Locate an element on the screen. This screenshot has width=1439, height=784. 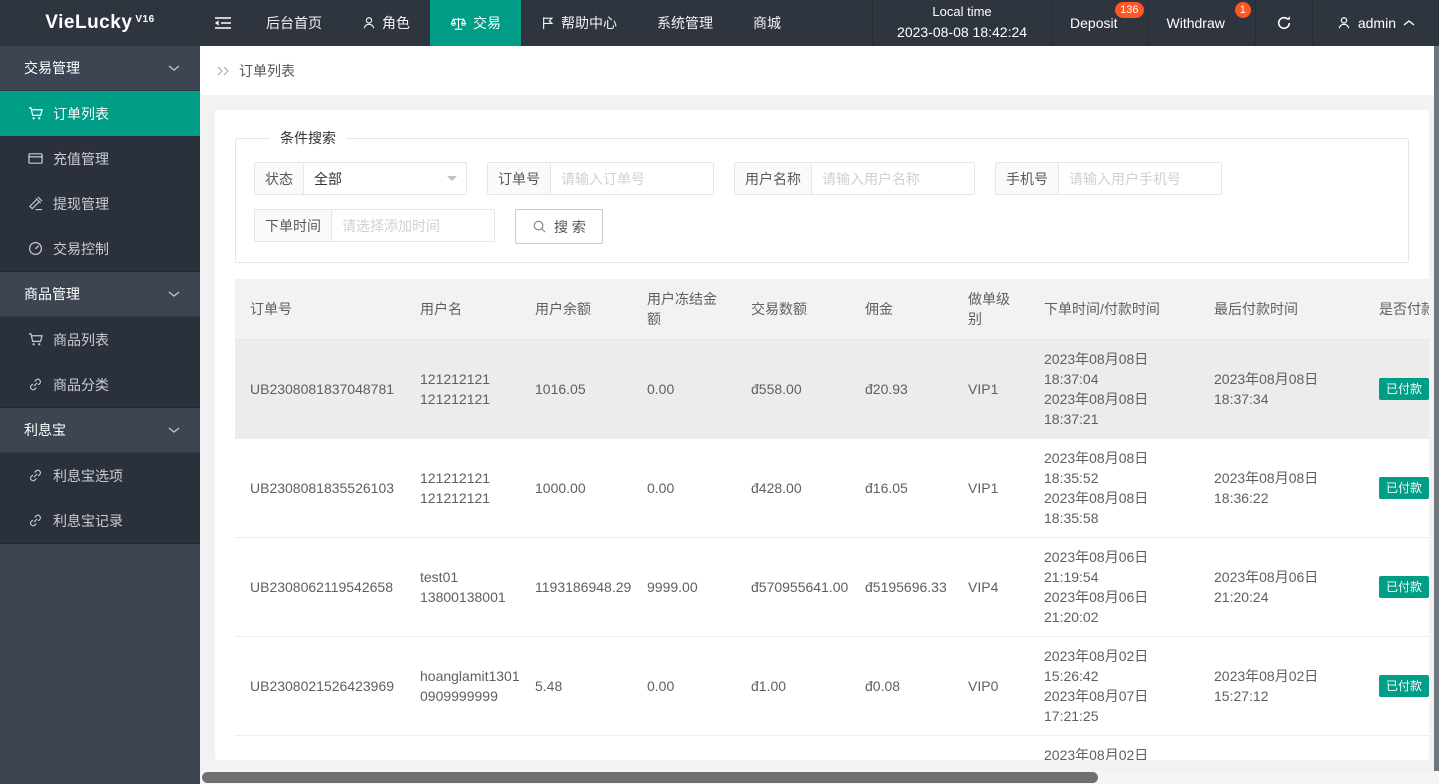
cell-last-pay-time: 2023年08月02日 14:32:59 is located at coordinates (1281, 747).